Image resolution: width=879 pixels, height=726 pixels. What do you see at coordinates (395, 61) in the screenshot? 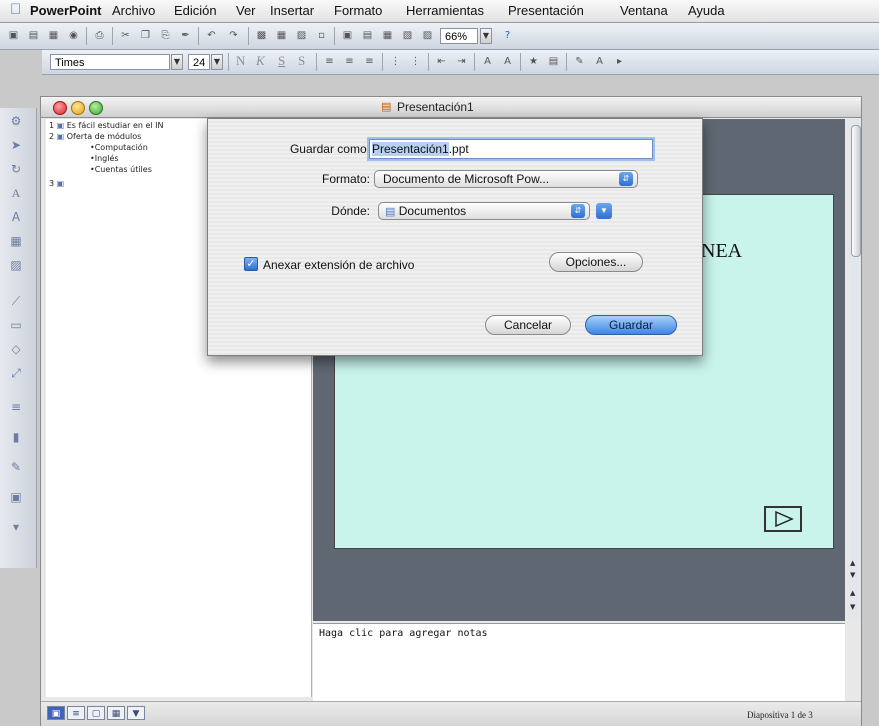
I see `numbering-icon: ⋮` at bounding box center [395, 61].